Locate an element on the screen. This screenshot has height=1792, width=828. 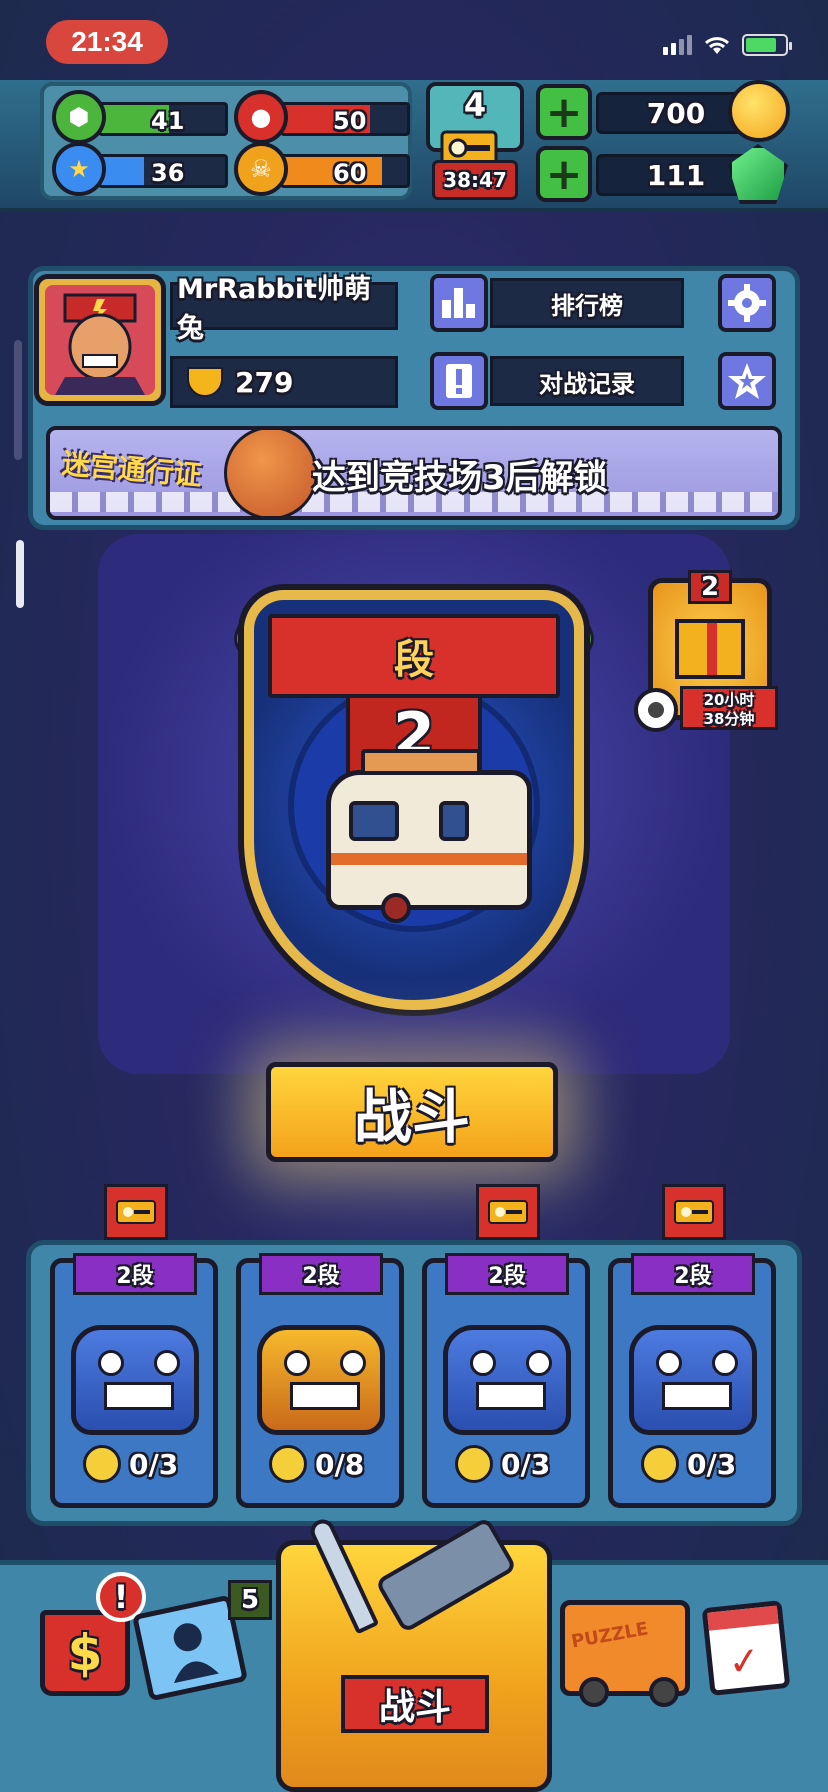
slot-1-key-icon is located at coordinates (136, 1212).